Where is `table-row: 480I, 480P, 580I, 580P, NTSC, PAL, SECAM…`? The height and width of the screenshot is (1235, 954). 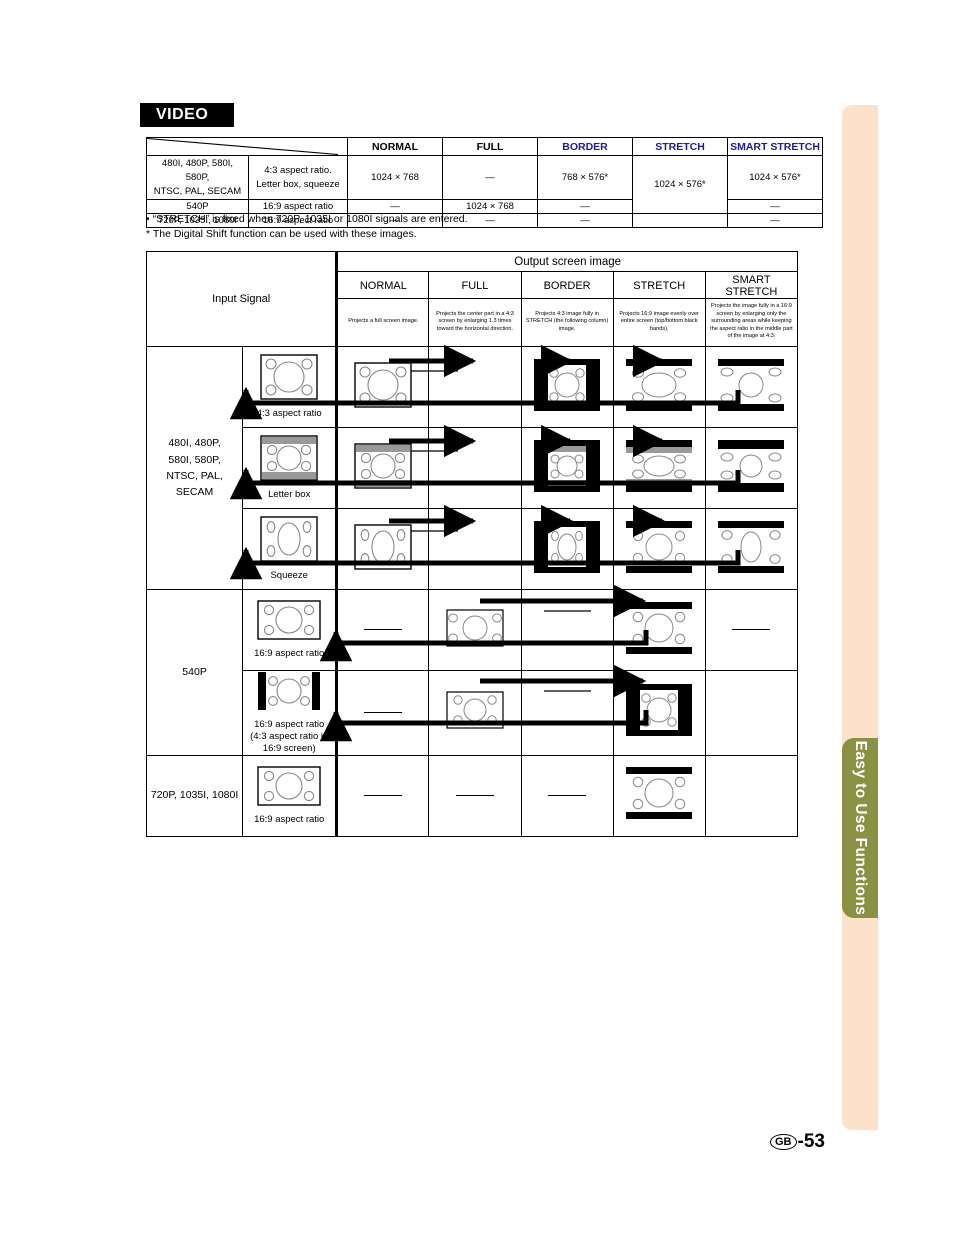 table-row: 480I, 480P, 580I, 580P, NTSC, PAL, SECAM… is located at coordinates (484, 184).